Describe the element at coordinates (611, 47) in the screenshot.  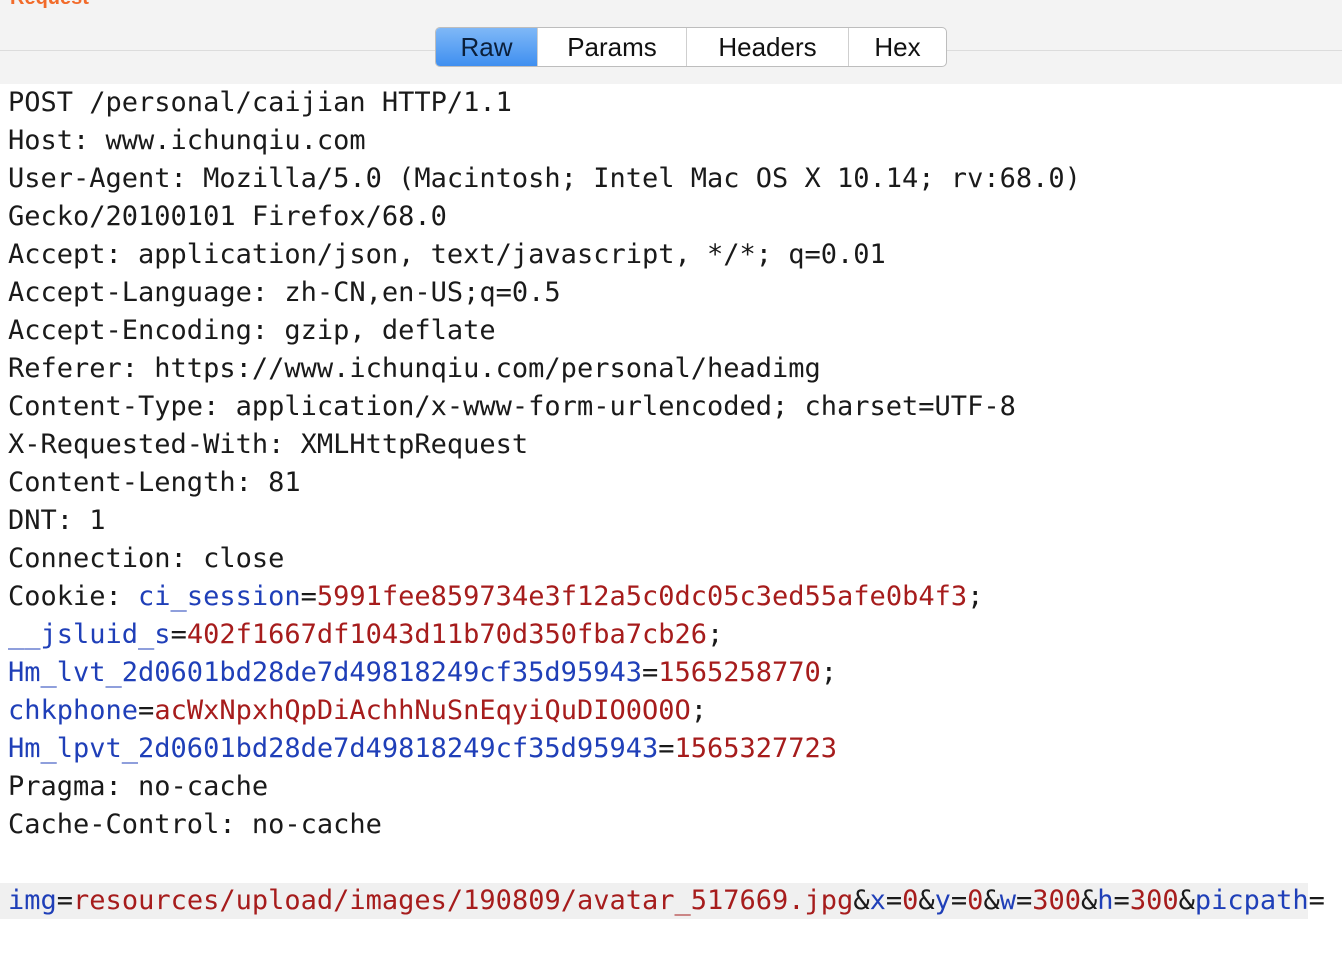
I see `tab-params: Params` at that location.